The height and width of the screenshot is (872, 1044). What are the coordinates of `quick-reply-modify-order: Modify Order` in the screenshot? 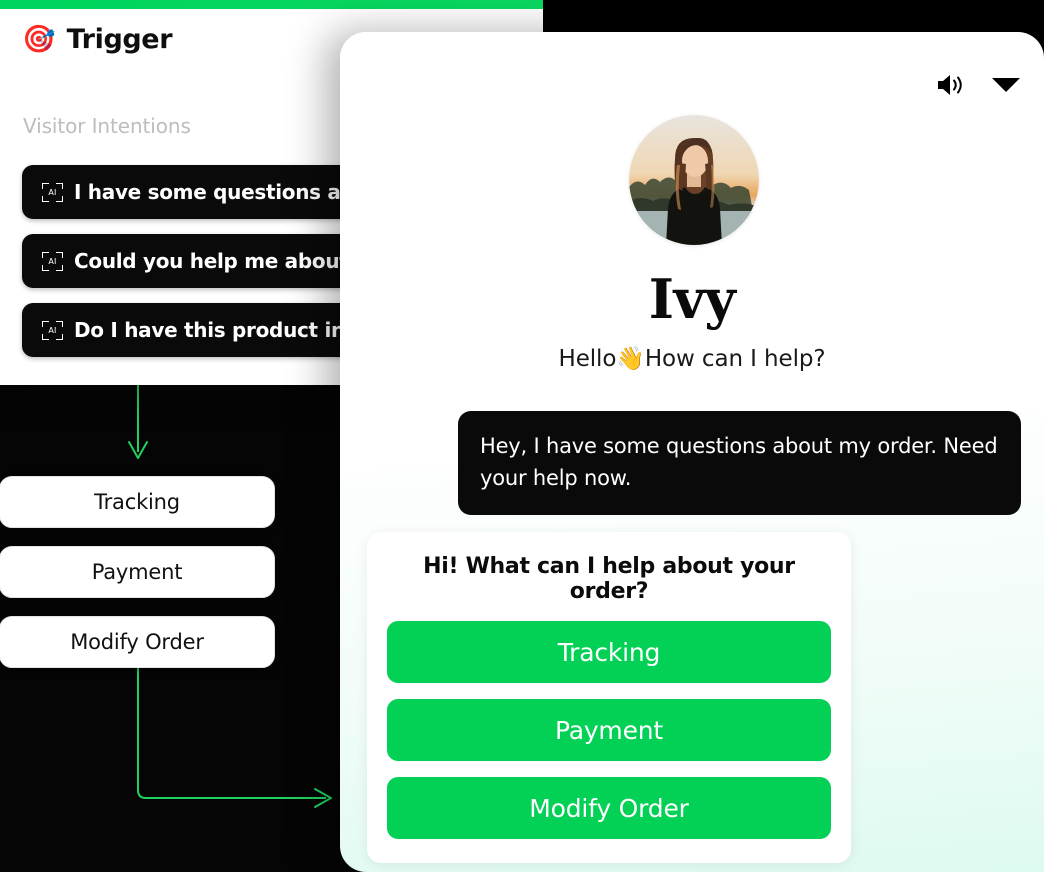 It's located at (609, 808).